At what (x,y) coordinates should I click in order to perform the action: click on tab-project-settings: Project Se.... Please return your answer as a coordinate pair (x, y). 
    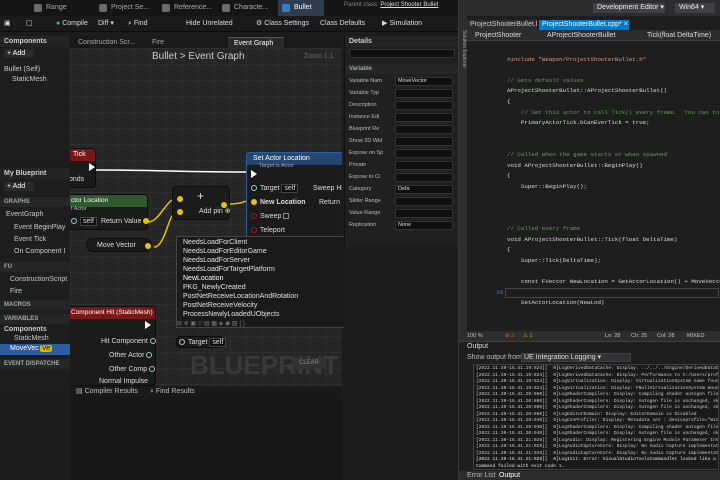
    Looking at the image, I should click on (126, 8).